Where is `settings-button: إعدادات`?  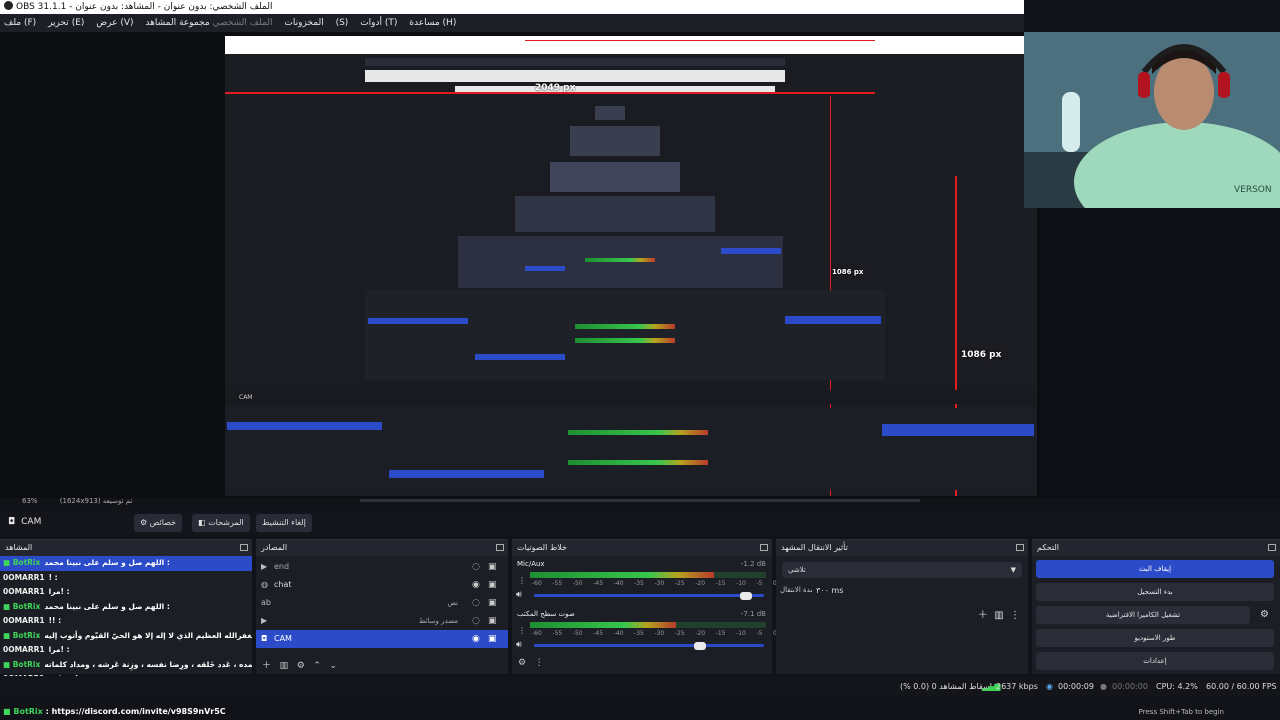
settings-button: إعدادات is located at coordinates (1155, 661).